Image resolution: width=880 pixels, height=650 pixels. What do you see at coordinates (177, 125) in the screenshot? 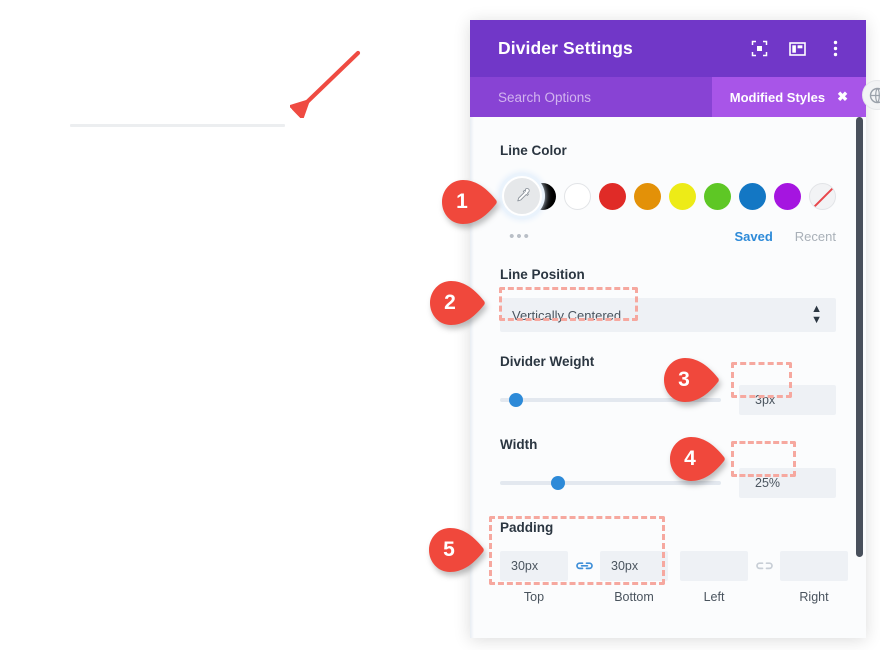
I see `divider-line-preview` at bounding box center [177, 125].